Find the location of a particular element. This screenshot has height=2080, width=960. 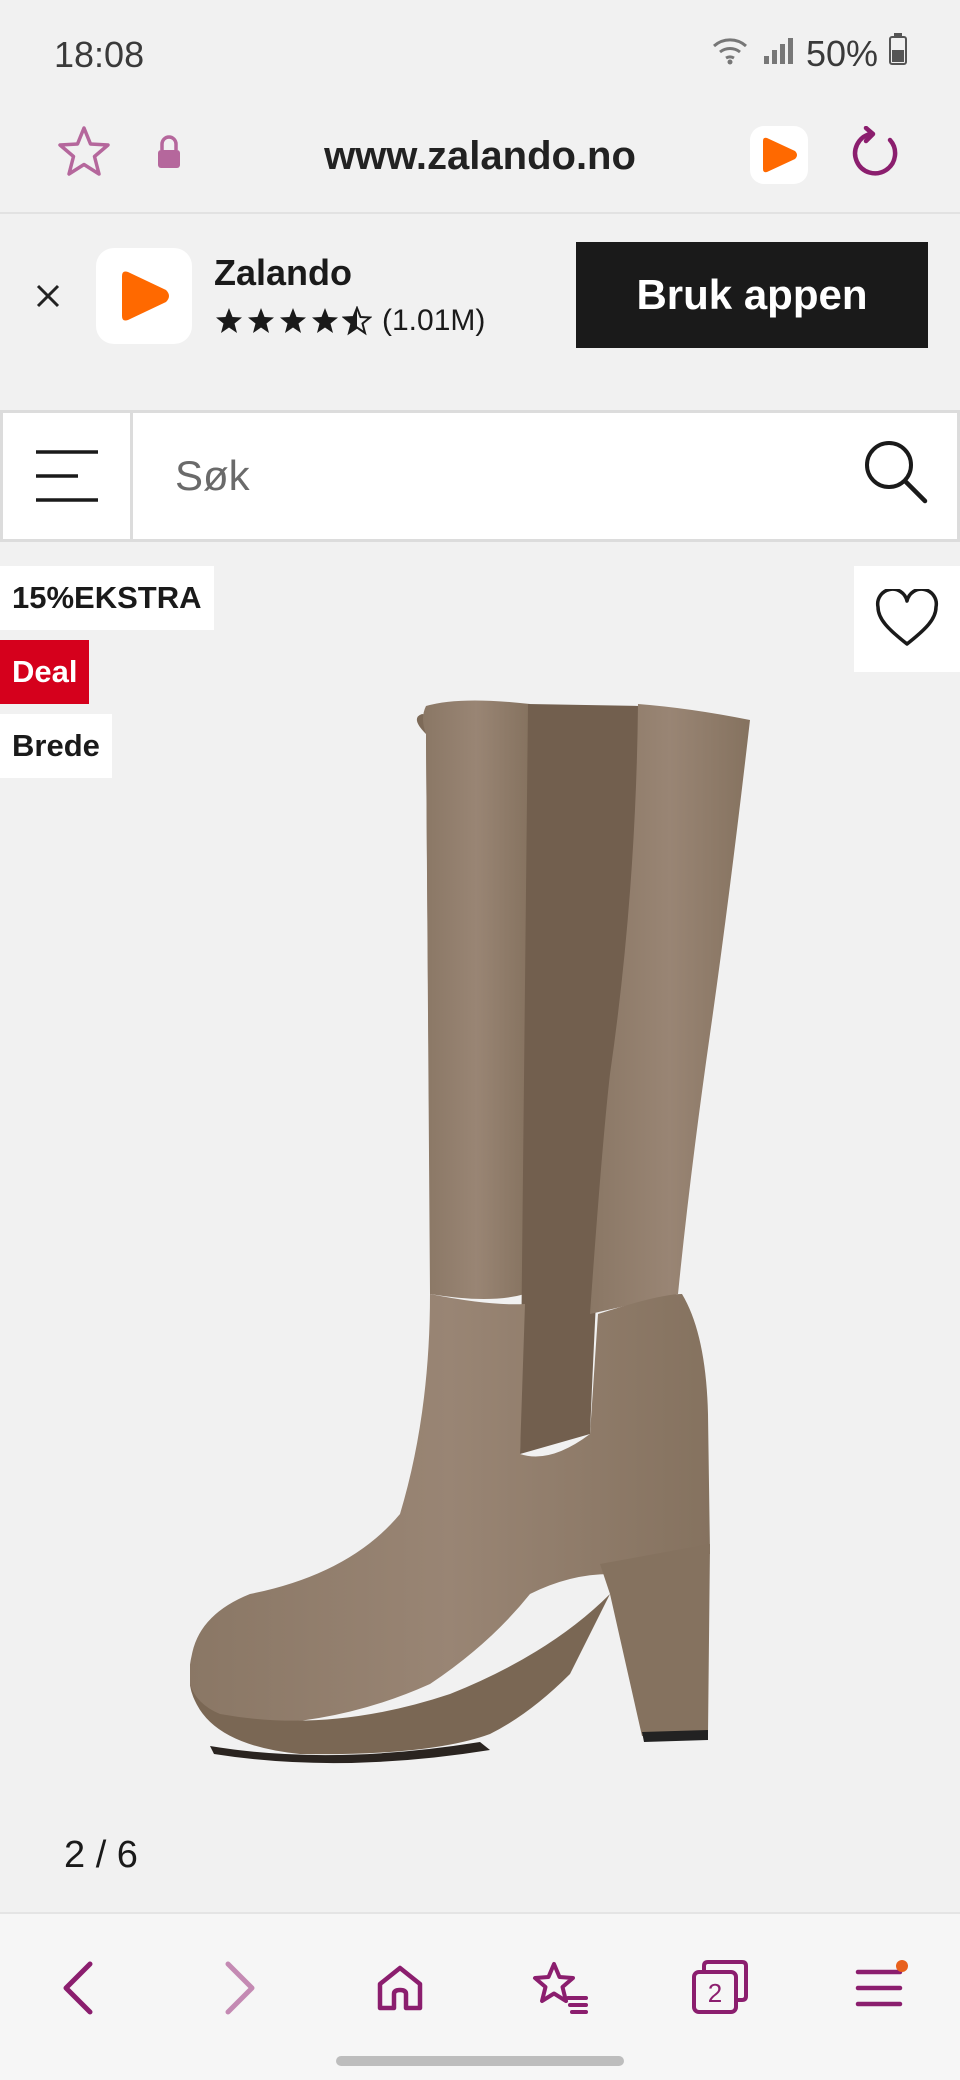

heart-icon is located at coordinates (907, 617).